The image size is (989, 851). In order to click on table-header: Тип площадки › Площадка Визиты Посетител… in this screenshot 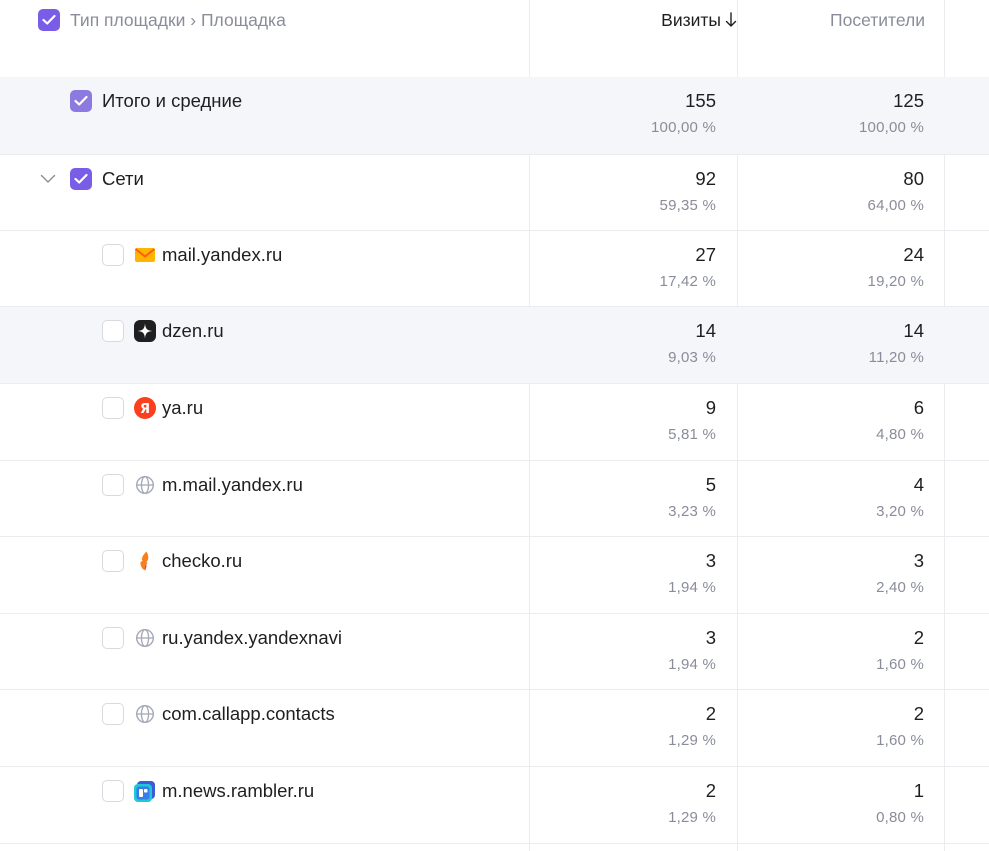, I will do `click(494, 38)`.